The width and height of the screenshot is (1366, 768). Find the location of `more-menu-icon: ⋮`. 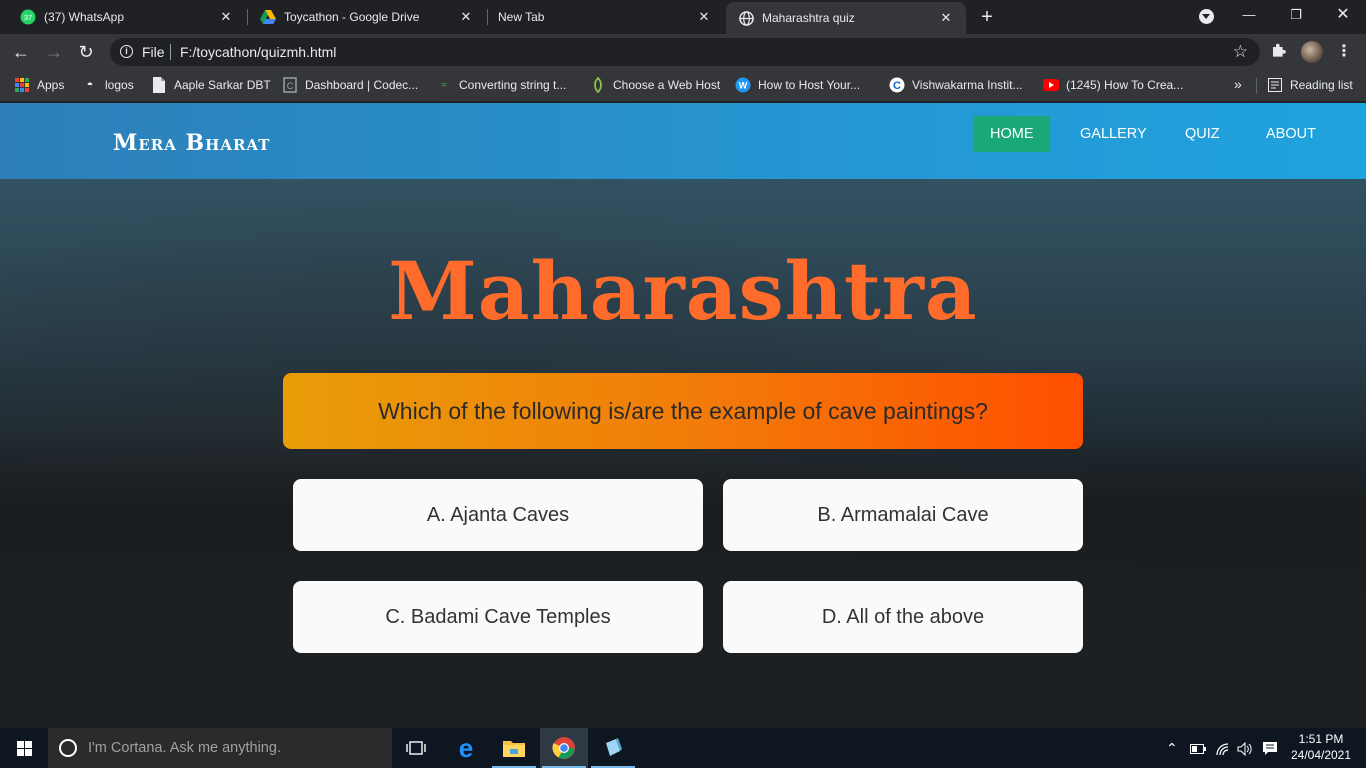

more-menu-icon: ⋮ is located at coordinates (1344, 52).